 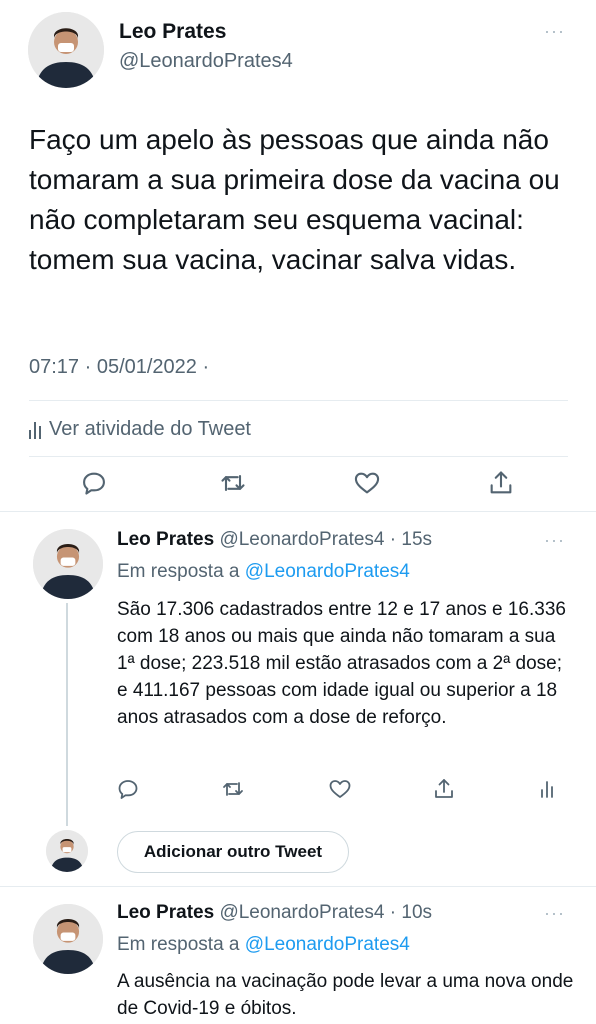 What do you see at coordinates (233, 852) in the screenshot?
I see `add-another-tweet-button: Adicionar outro Tweet` at bounding box center [233, 852].